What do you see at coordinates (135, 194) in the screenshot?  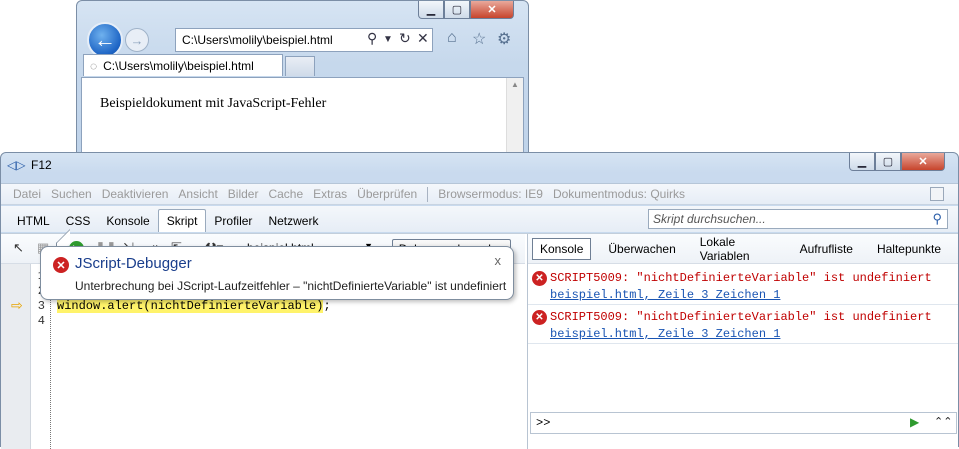 I see `menu-item-deaktivieren: Deaktivieren` at bounding box center [135, 194].